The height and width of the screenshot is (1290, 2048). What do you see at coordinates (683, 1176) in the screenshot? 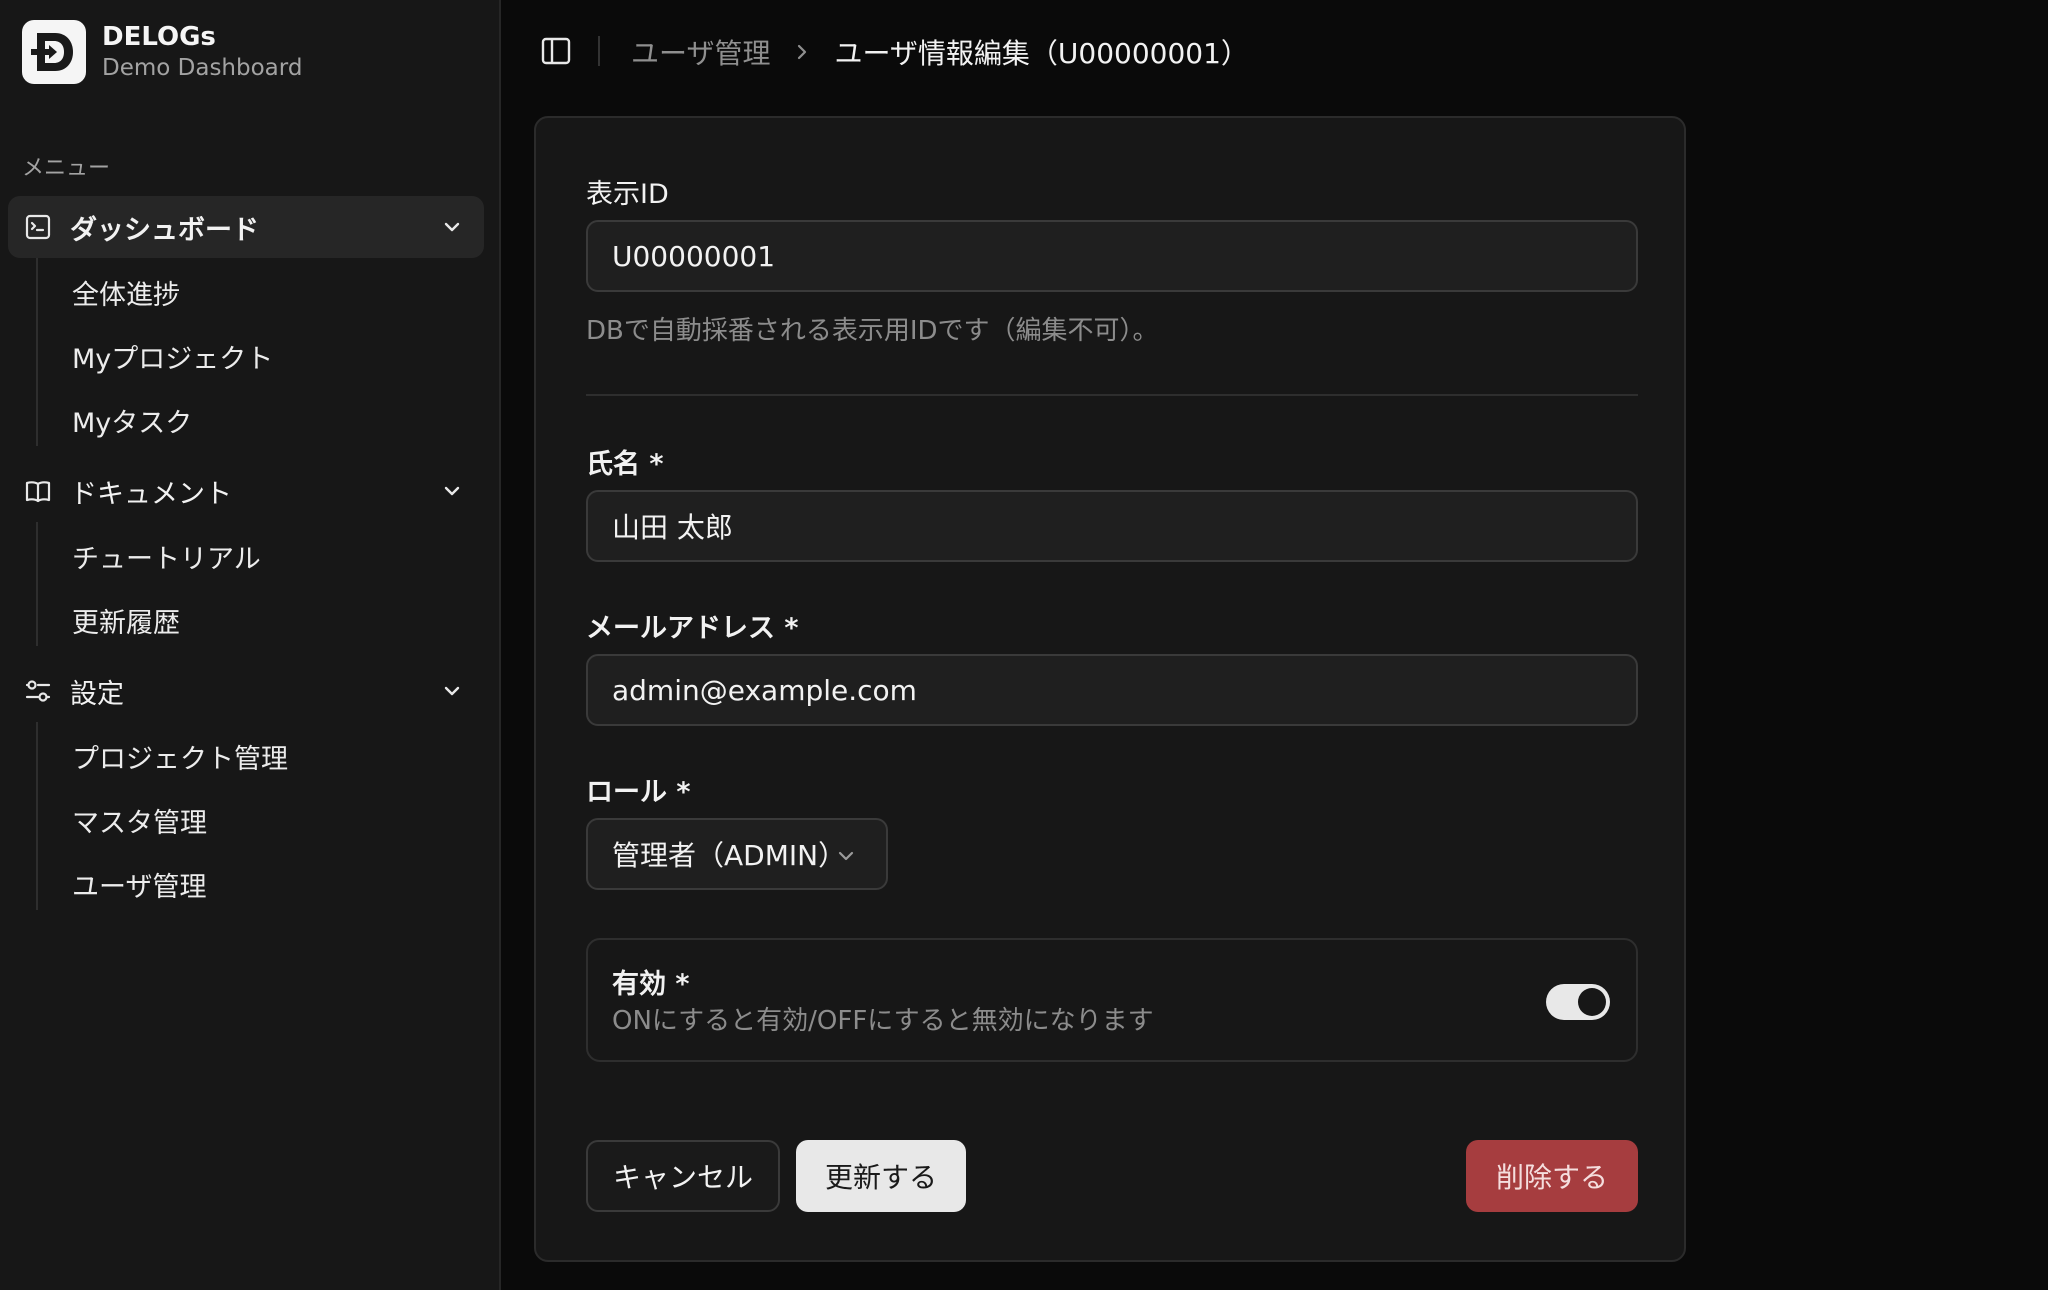
I see `cancel-button: キャンセル` at bounding box center [683, 1176].